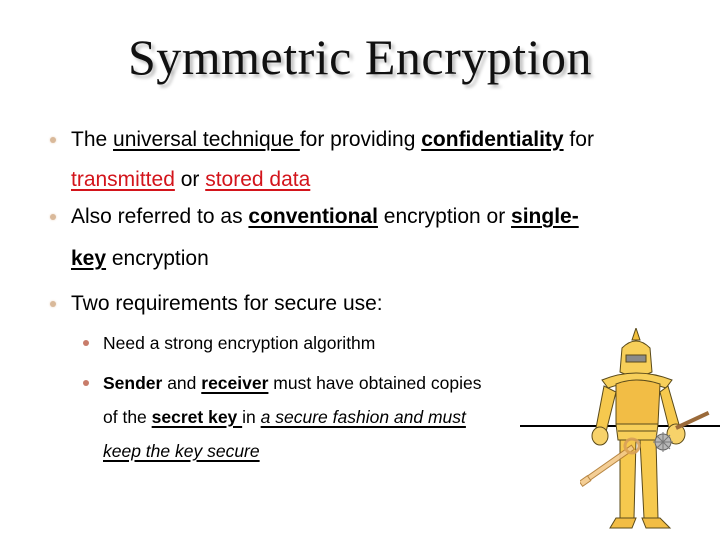 The image size is (720, 540). I want to click on left-gauntlet, so click(600, 436).